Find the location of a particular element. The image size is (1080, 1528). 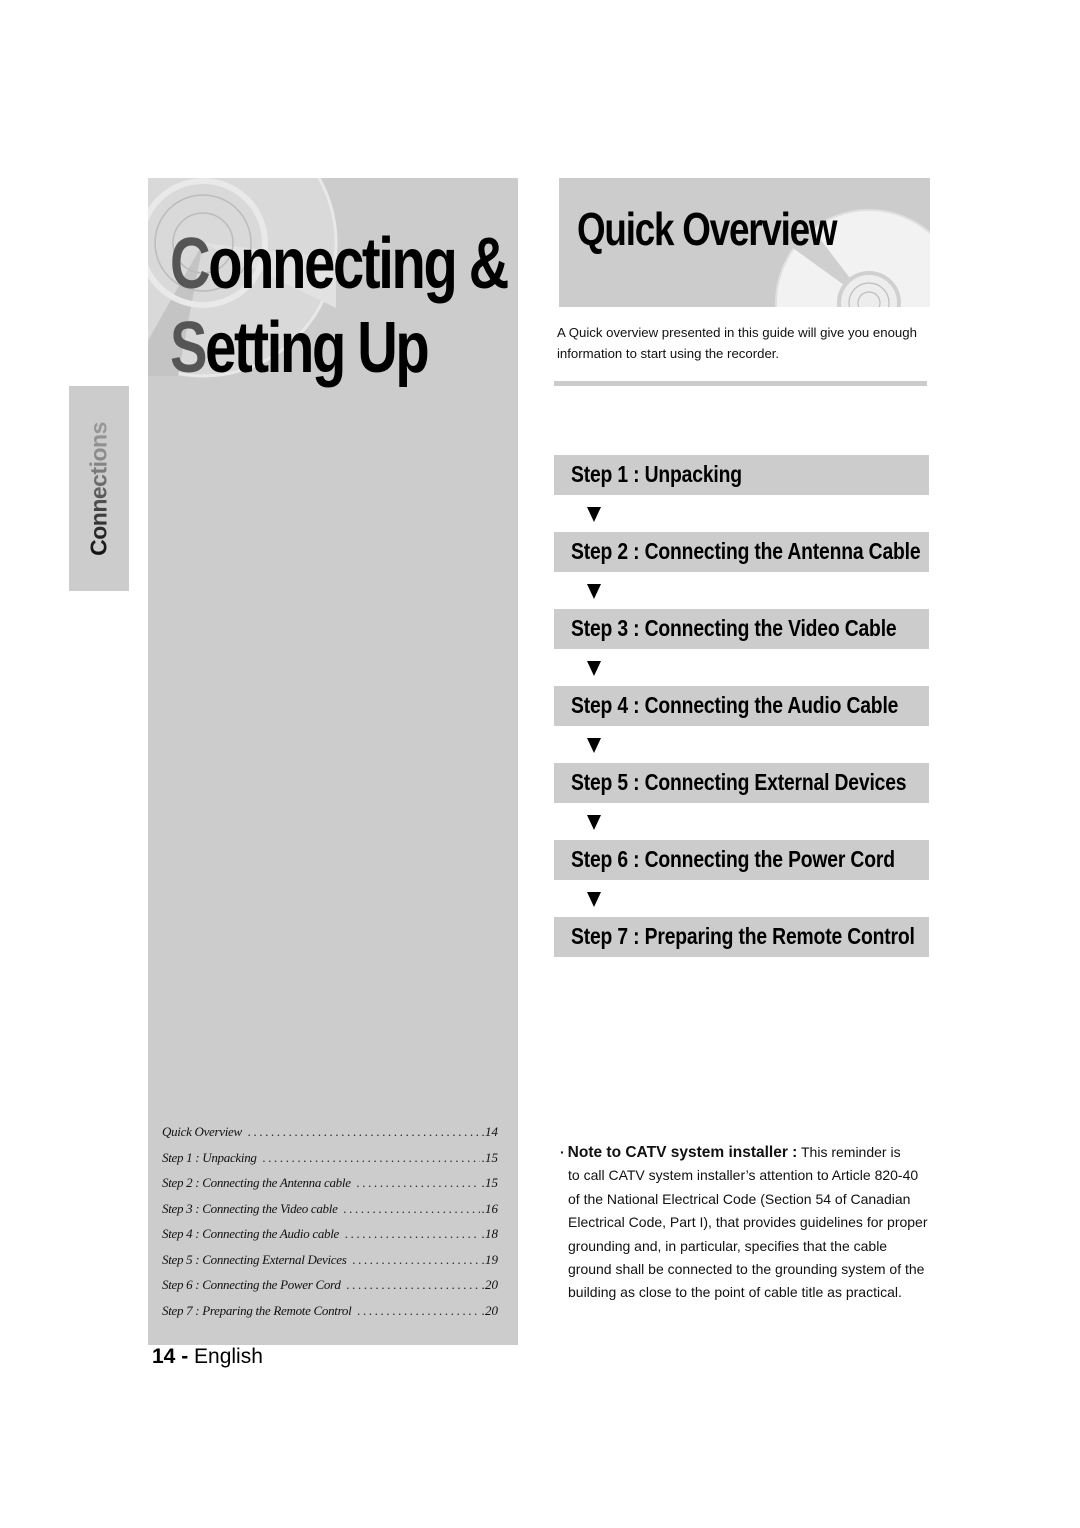

toc-entry-label: Step 7 : Preparing the Remote Control is located at coordinates (257, 1310).